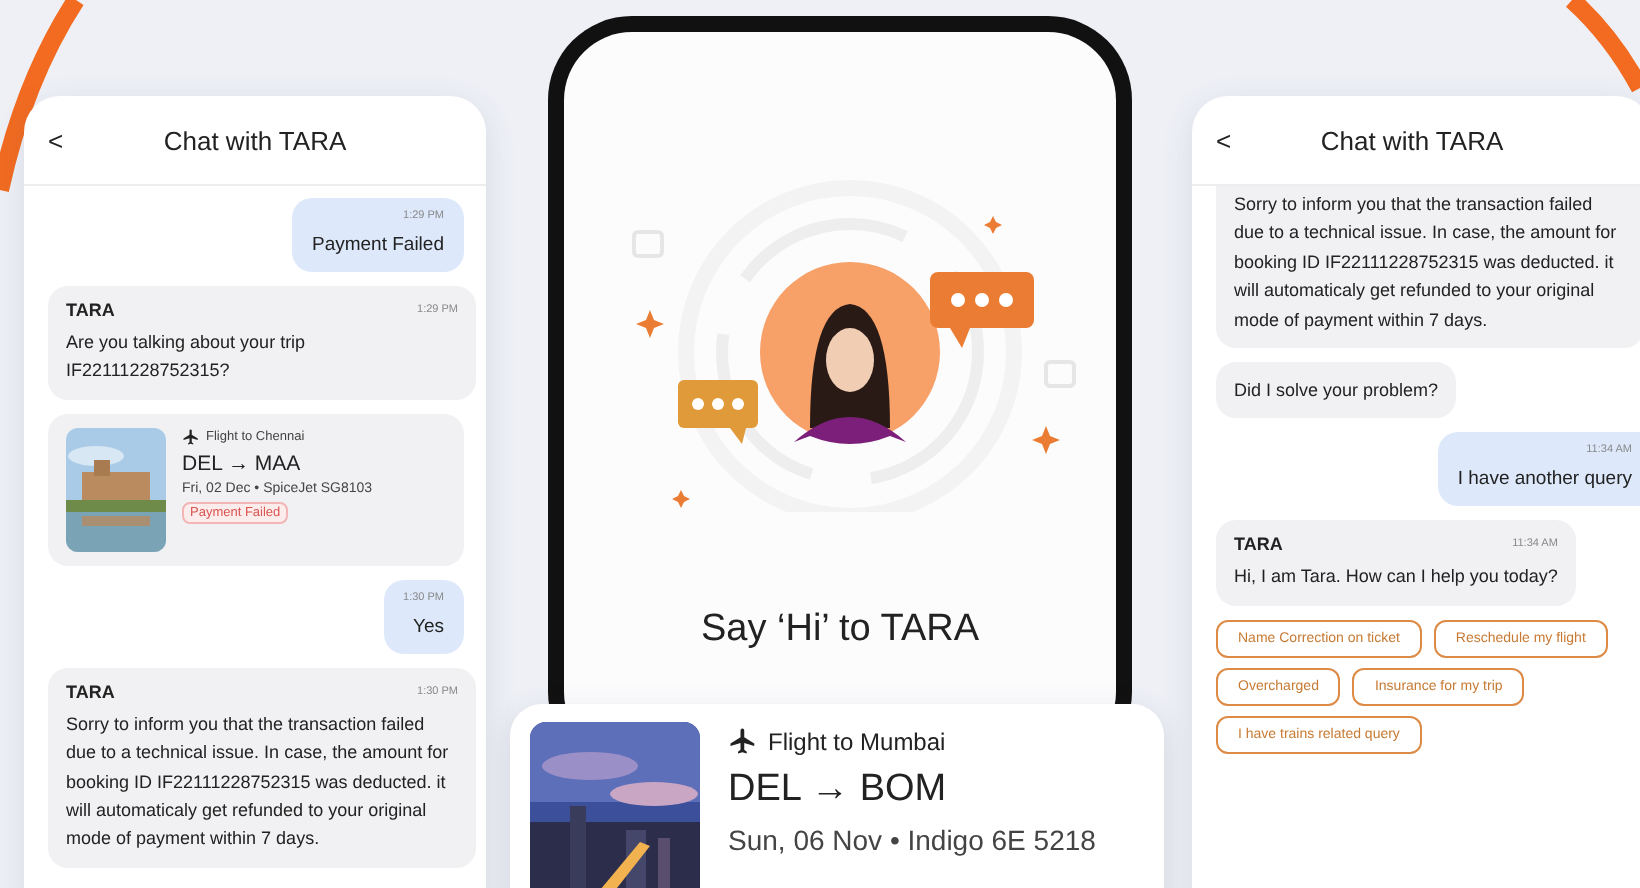  I want to click on bot-message: Sorry to inform you that the transaction failed due to a technical issue. In case, the amount for booking ID IF22111228752315 was deducted. it will automaticaly get refunded to your original mode of payment within 7 days., so click(1428, 267).